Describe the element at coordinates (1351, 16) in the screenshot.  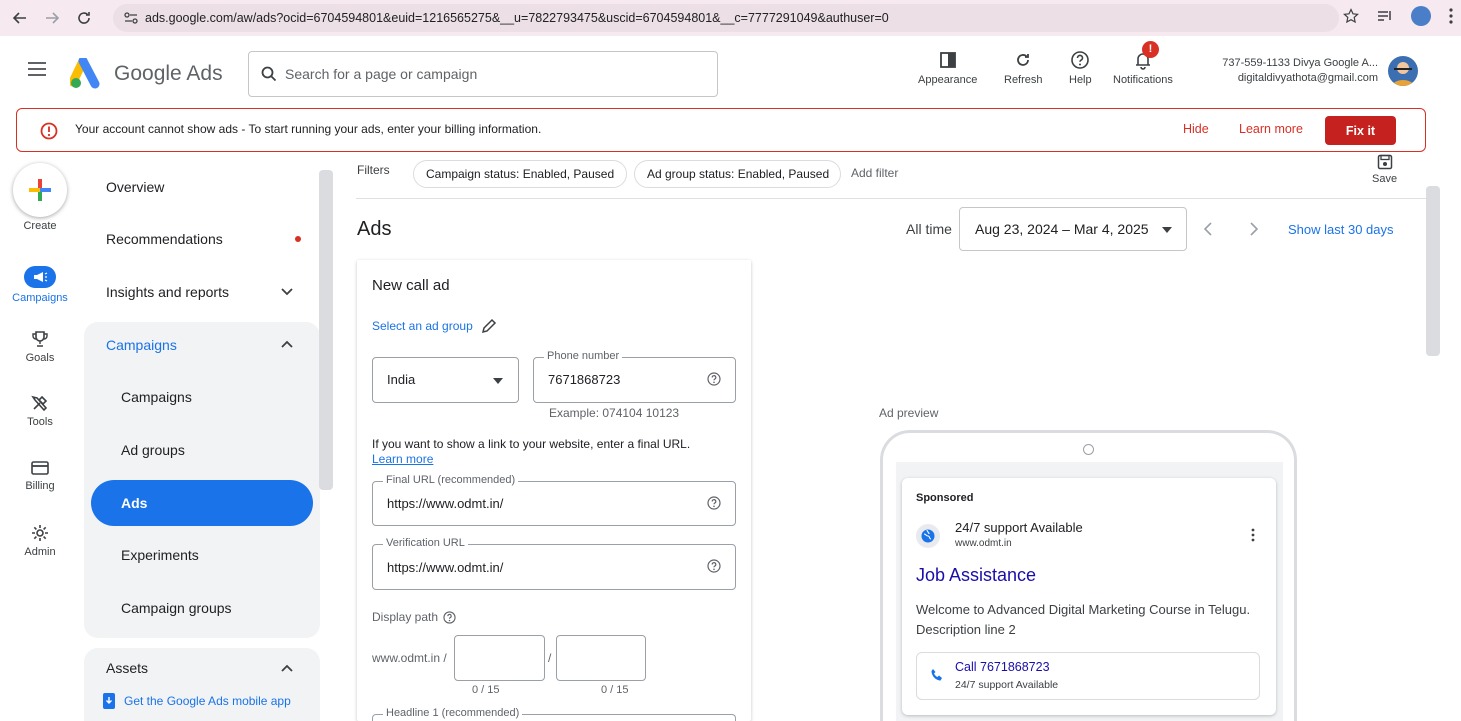
I see `bookmark-star-icon` at that location.